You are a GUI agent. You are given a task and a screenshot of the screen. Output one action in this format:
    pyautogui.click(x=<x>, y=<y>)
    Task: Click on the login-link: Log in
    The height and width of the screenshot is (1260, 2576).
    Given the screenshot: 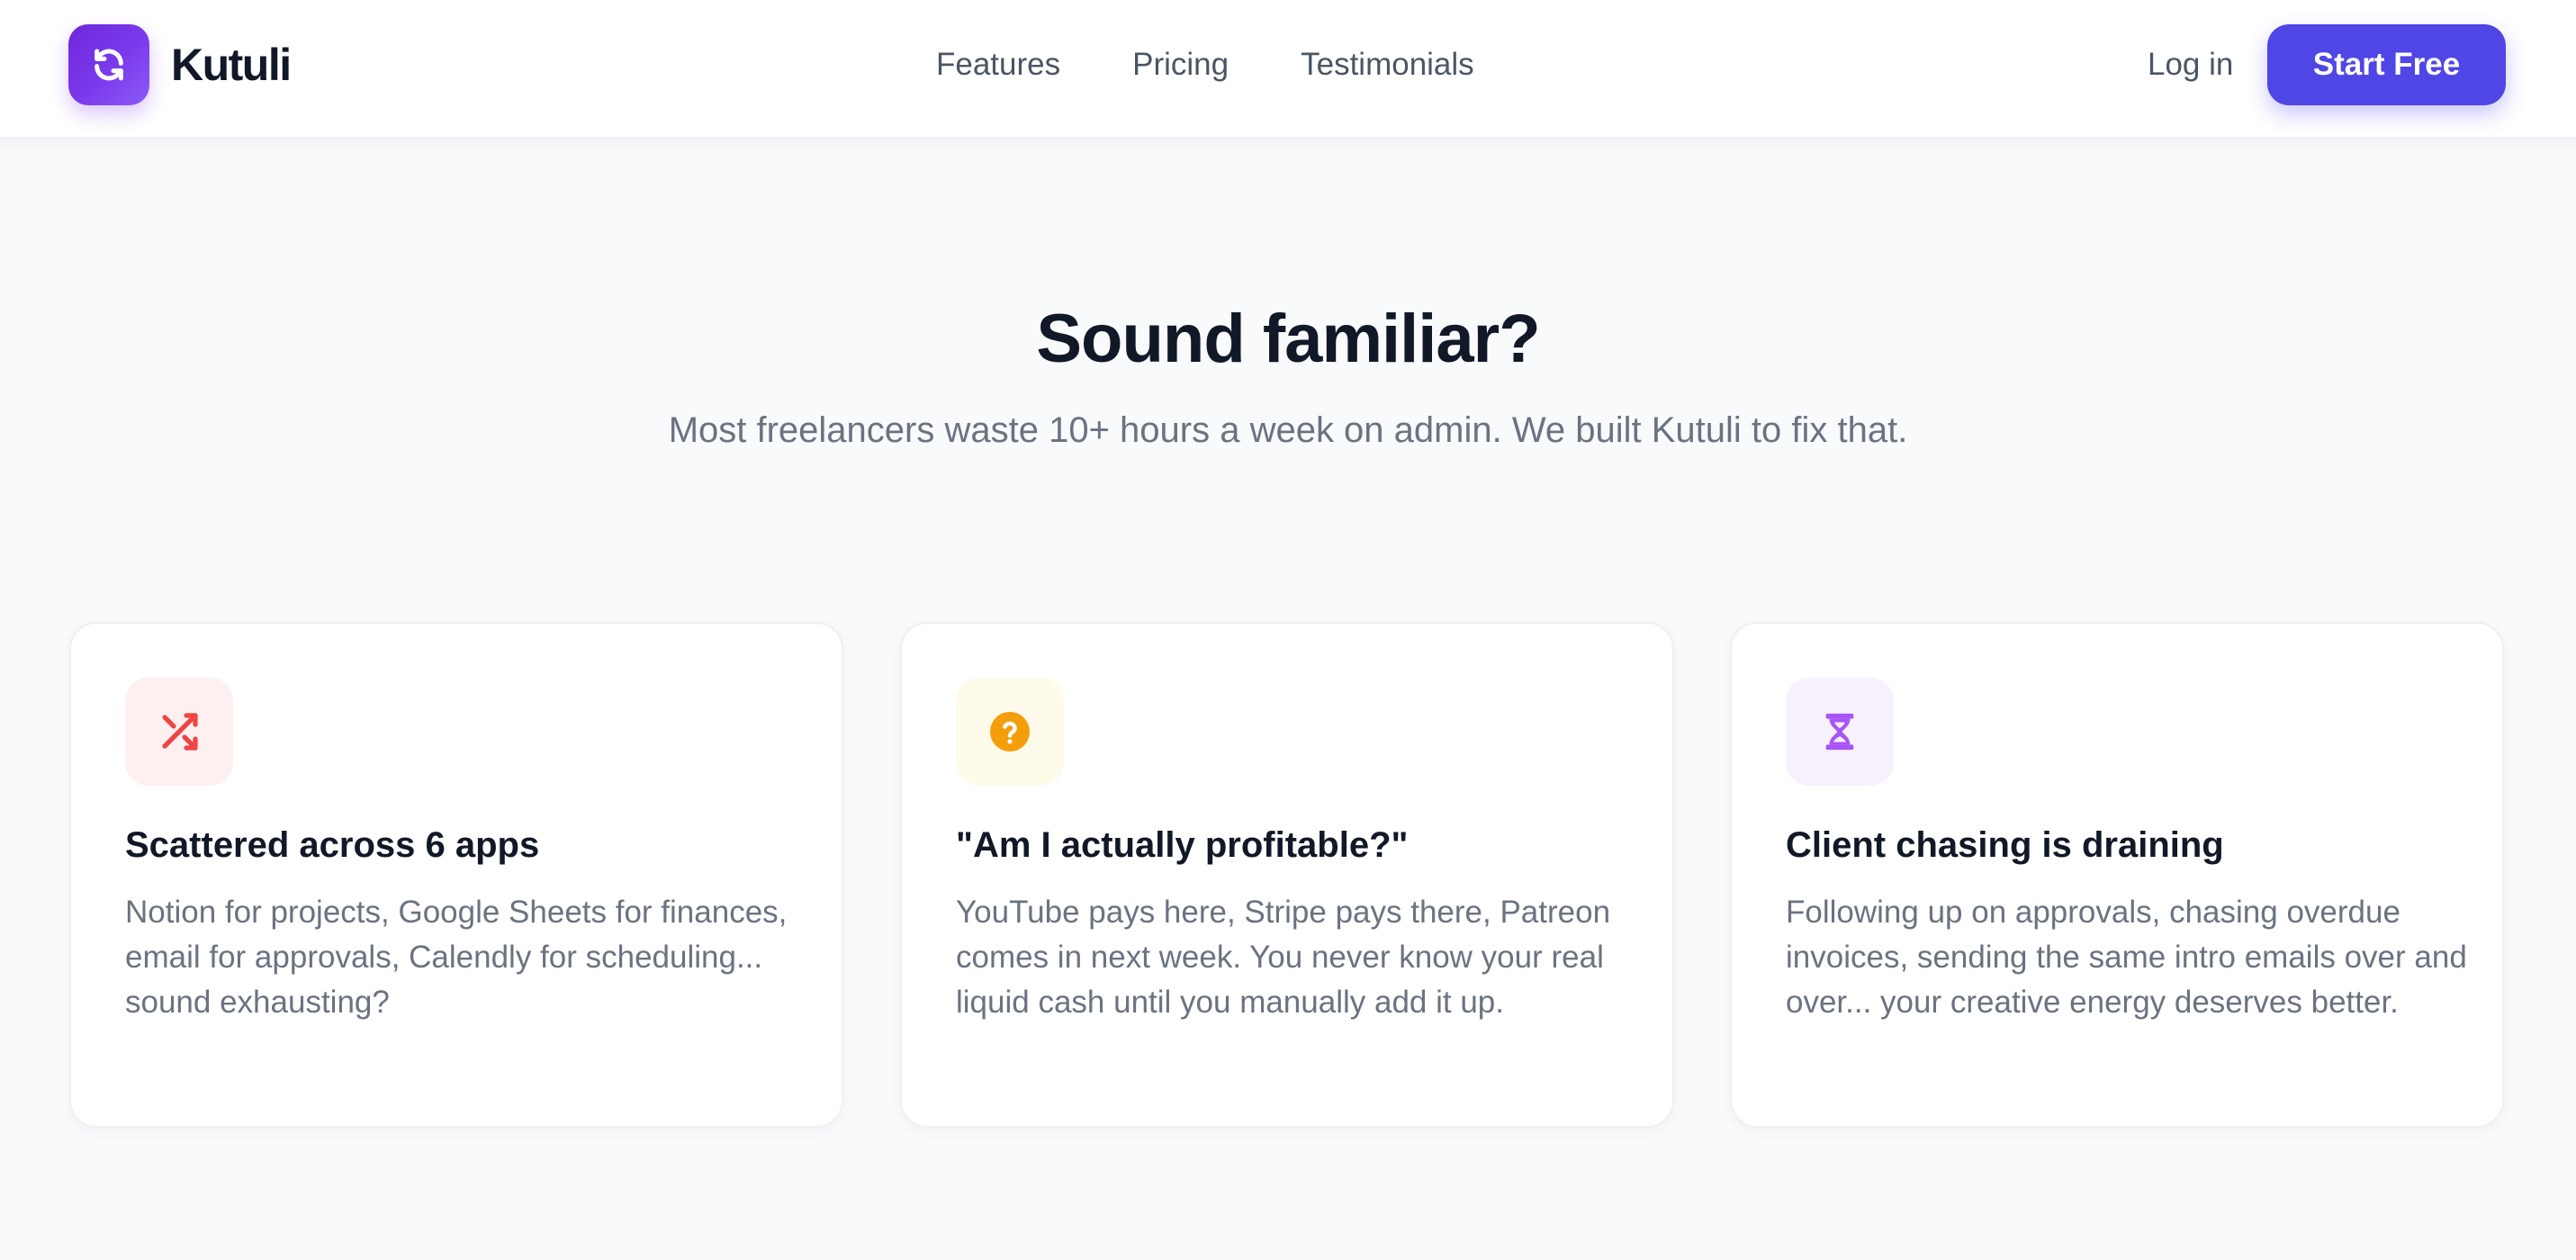 What is the action you would take?
    pyautogui.click(x=2190, y=65)
    